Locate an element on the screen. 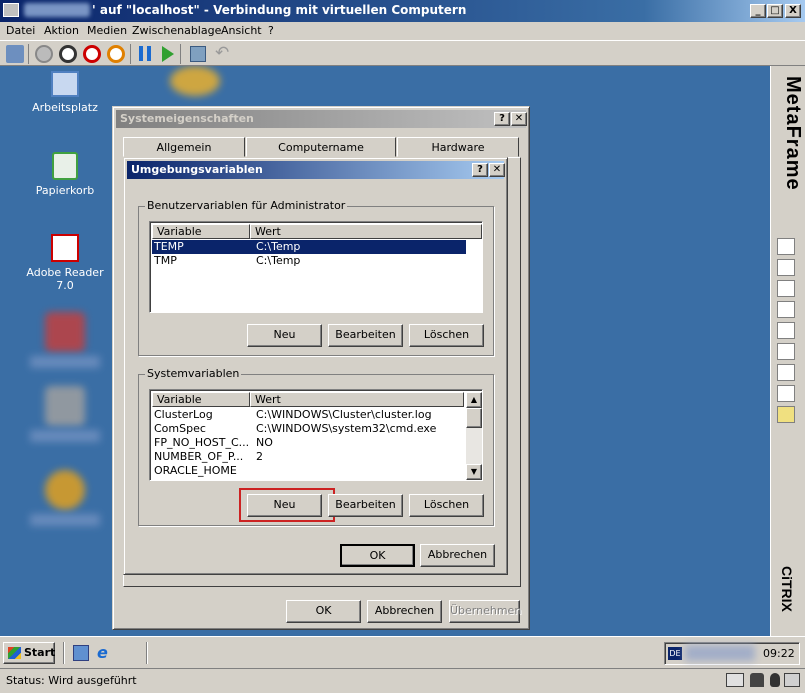 This screenshot has height=693, width=805. metaframe-sidebar: MetaFrame CiTRIX is located at coordinates (787, 351).